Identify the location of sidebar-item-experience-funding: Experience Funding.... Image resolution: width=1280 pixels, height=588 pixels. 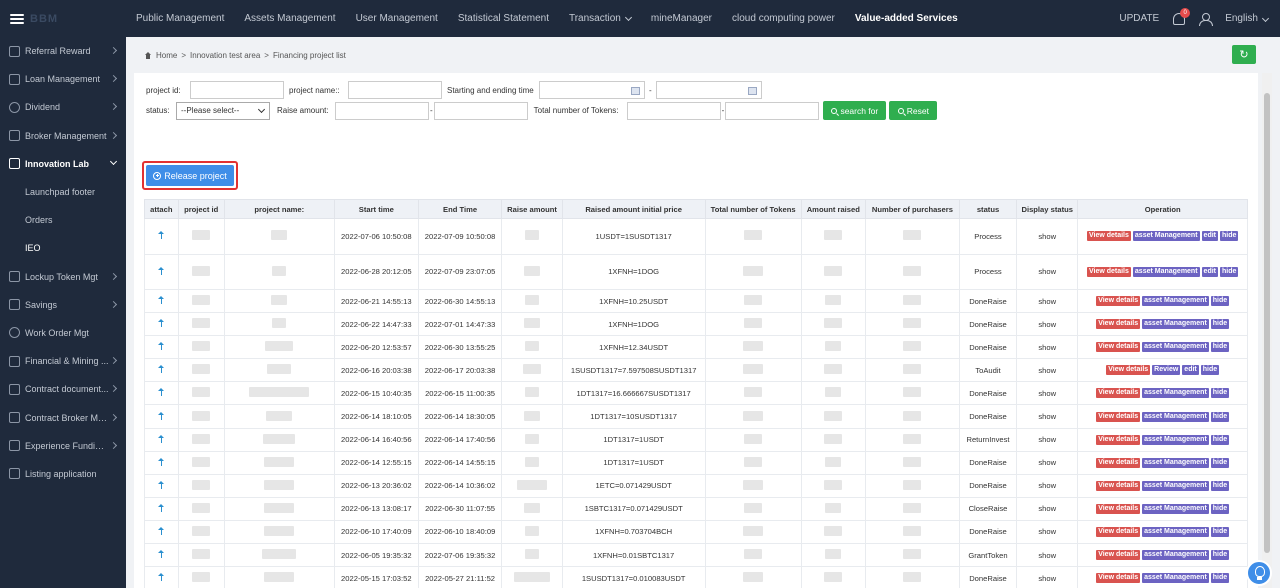
(63, 446).